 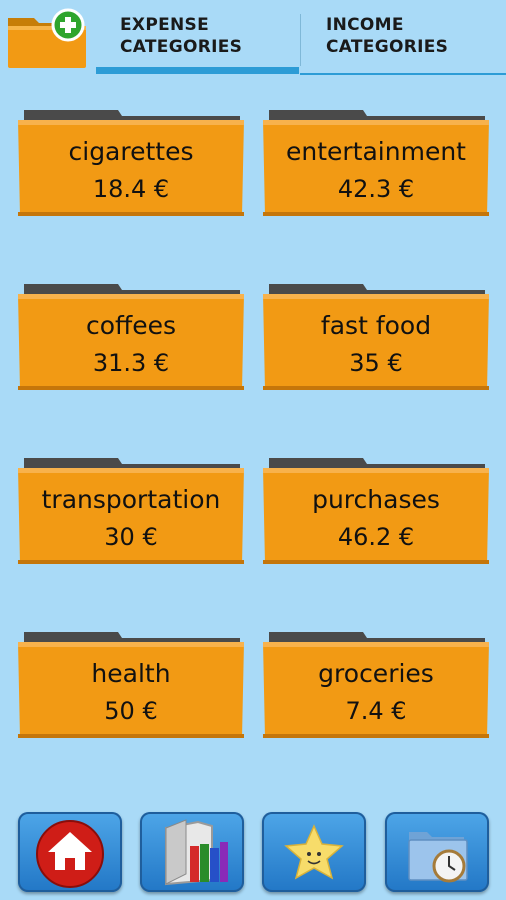 I want to click on category-amount: 50 €, so click(x=131, y=711).